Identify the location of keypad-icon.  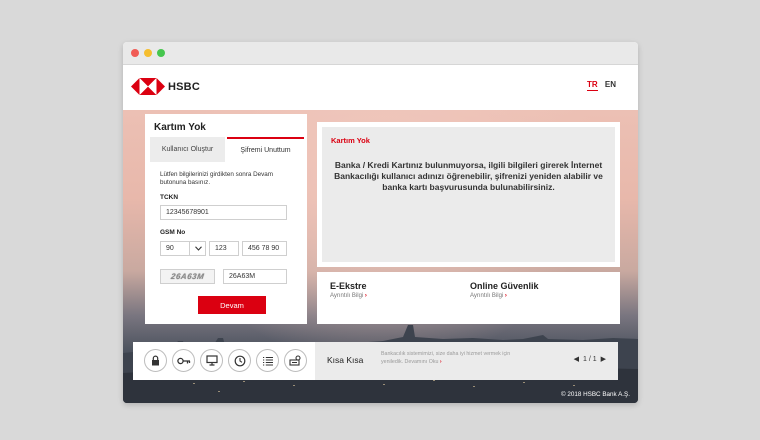
(295, 360).